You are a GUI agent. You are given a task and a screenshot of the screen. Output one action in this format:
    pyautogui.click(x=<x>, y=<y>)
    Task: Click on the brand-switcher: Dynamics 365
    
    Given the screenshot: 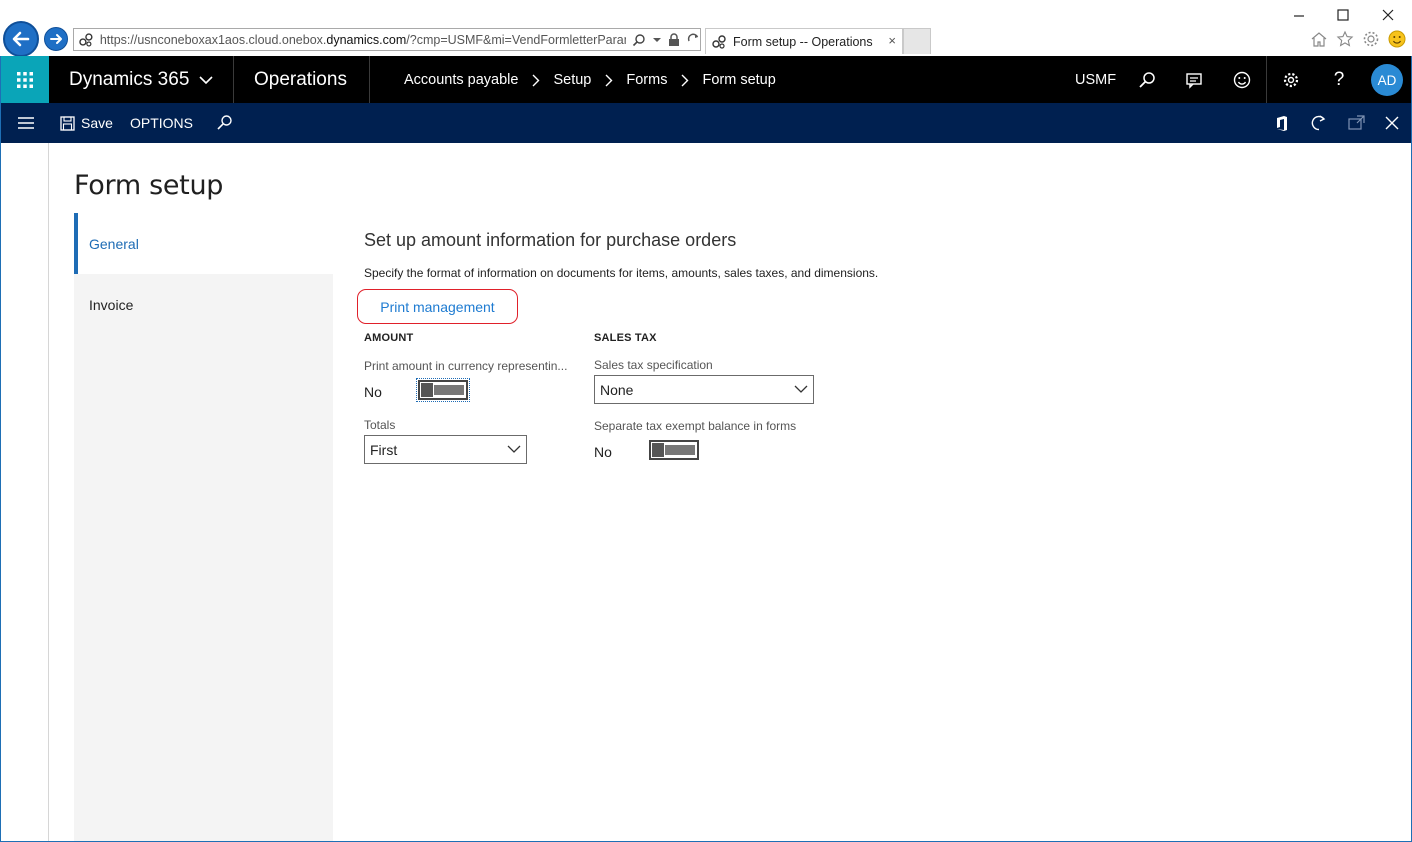 What is the action you would take?
    pyautogui.click(x=141, y=80)
    